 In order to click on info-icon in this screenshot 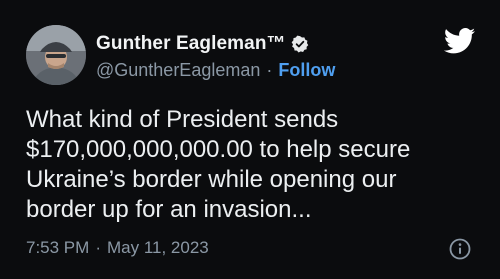, I will do `click(460, 249)`.